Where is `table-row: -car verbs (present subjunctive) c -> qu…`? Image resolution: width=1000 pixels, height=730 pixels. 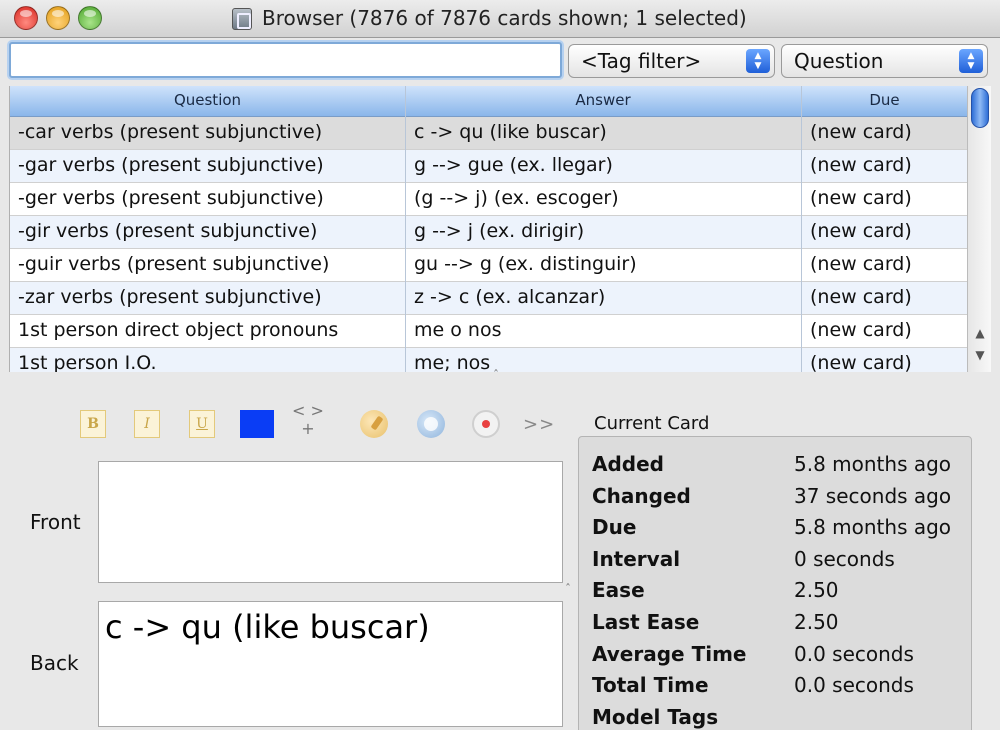
table-row: -car verbs (present subjunctive) c -> qu… is located at coordinates (488, 133).